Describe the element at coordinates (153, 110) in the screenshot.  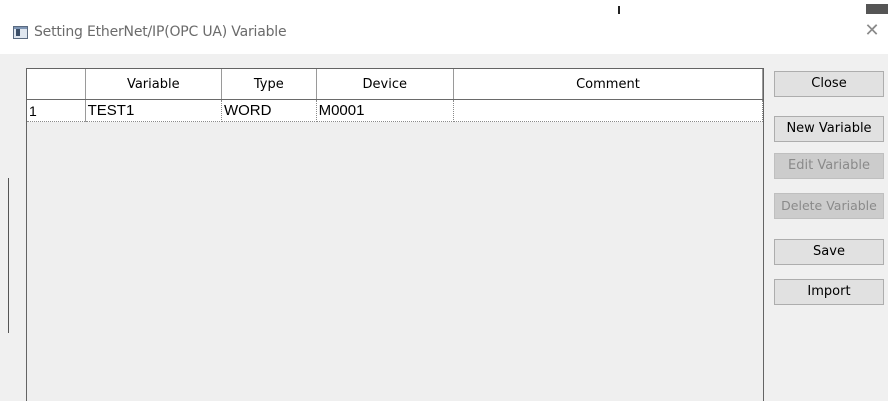
I see `variable-cell: TEST1` at that location.